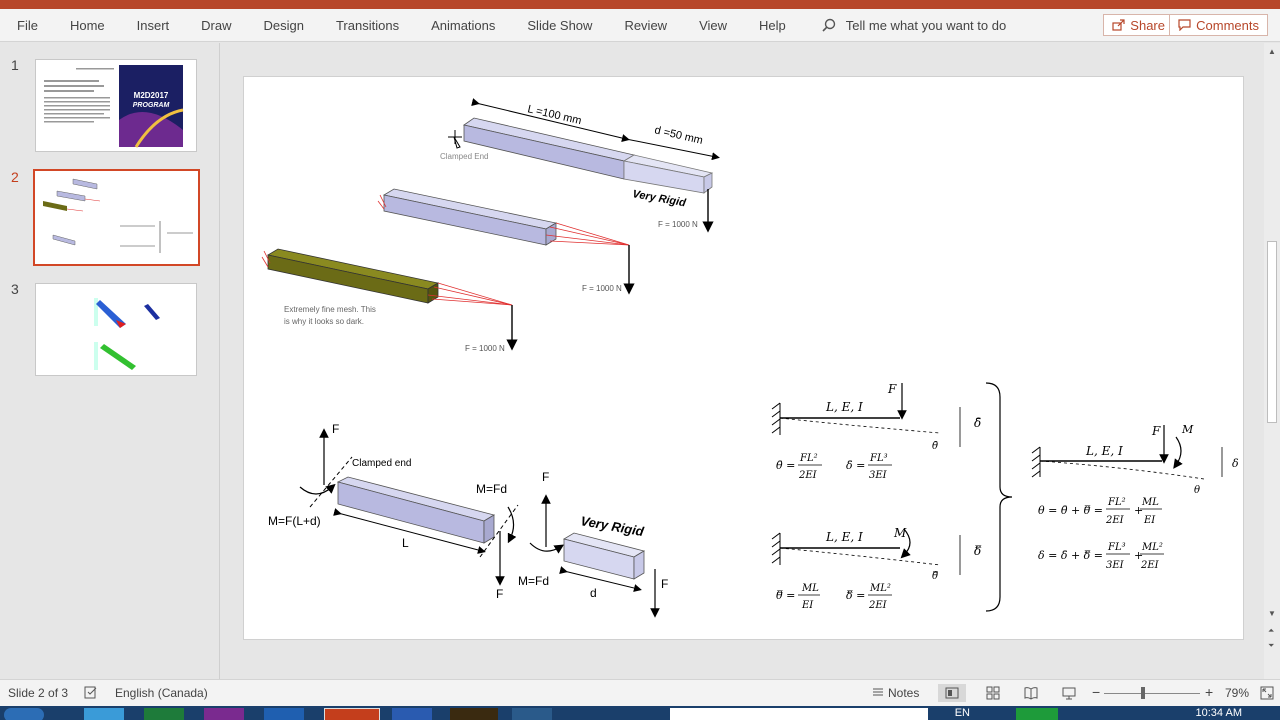 The width and height of the screenshot is (1280, 720). I want to click on tray-app-icon, so click(1037, 714).